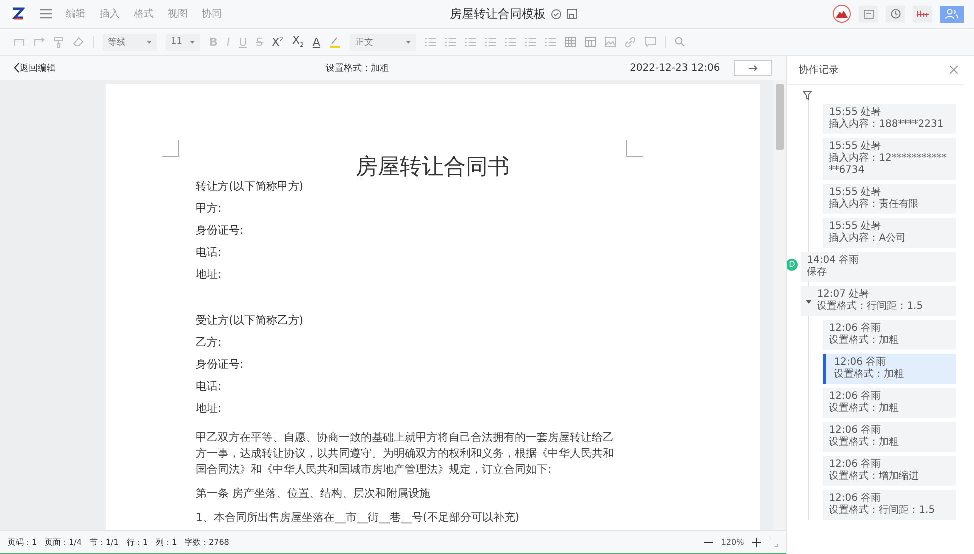 The height and width of the screenshot is (554, 974). Describe the element at coordinates (732, 542) in the screenshot. I see `zoom-level: 120%` at that location.